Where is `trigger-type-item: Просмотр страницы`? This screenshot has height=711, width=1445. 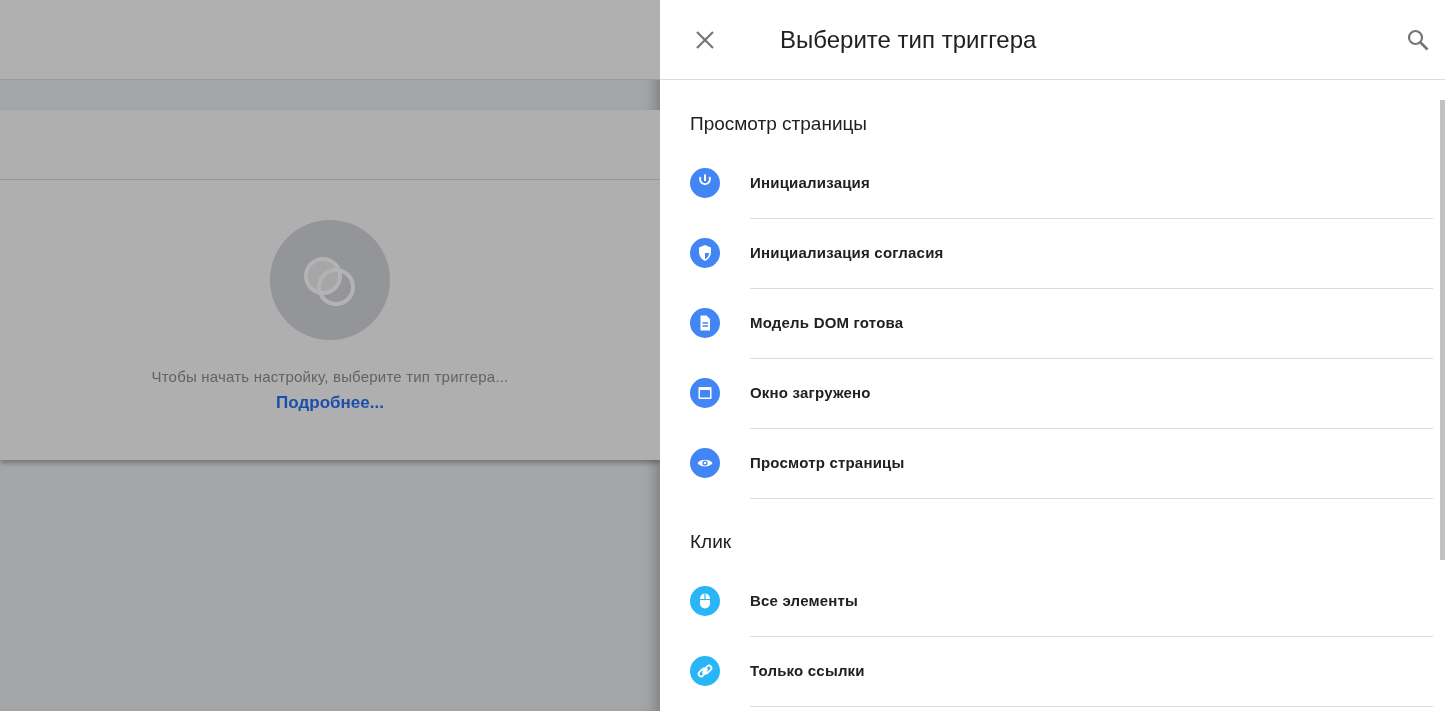
trigger-type-item: Просмотр страницы is located at coordinates (1061, 463).